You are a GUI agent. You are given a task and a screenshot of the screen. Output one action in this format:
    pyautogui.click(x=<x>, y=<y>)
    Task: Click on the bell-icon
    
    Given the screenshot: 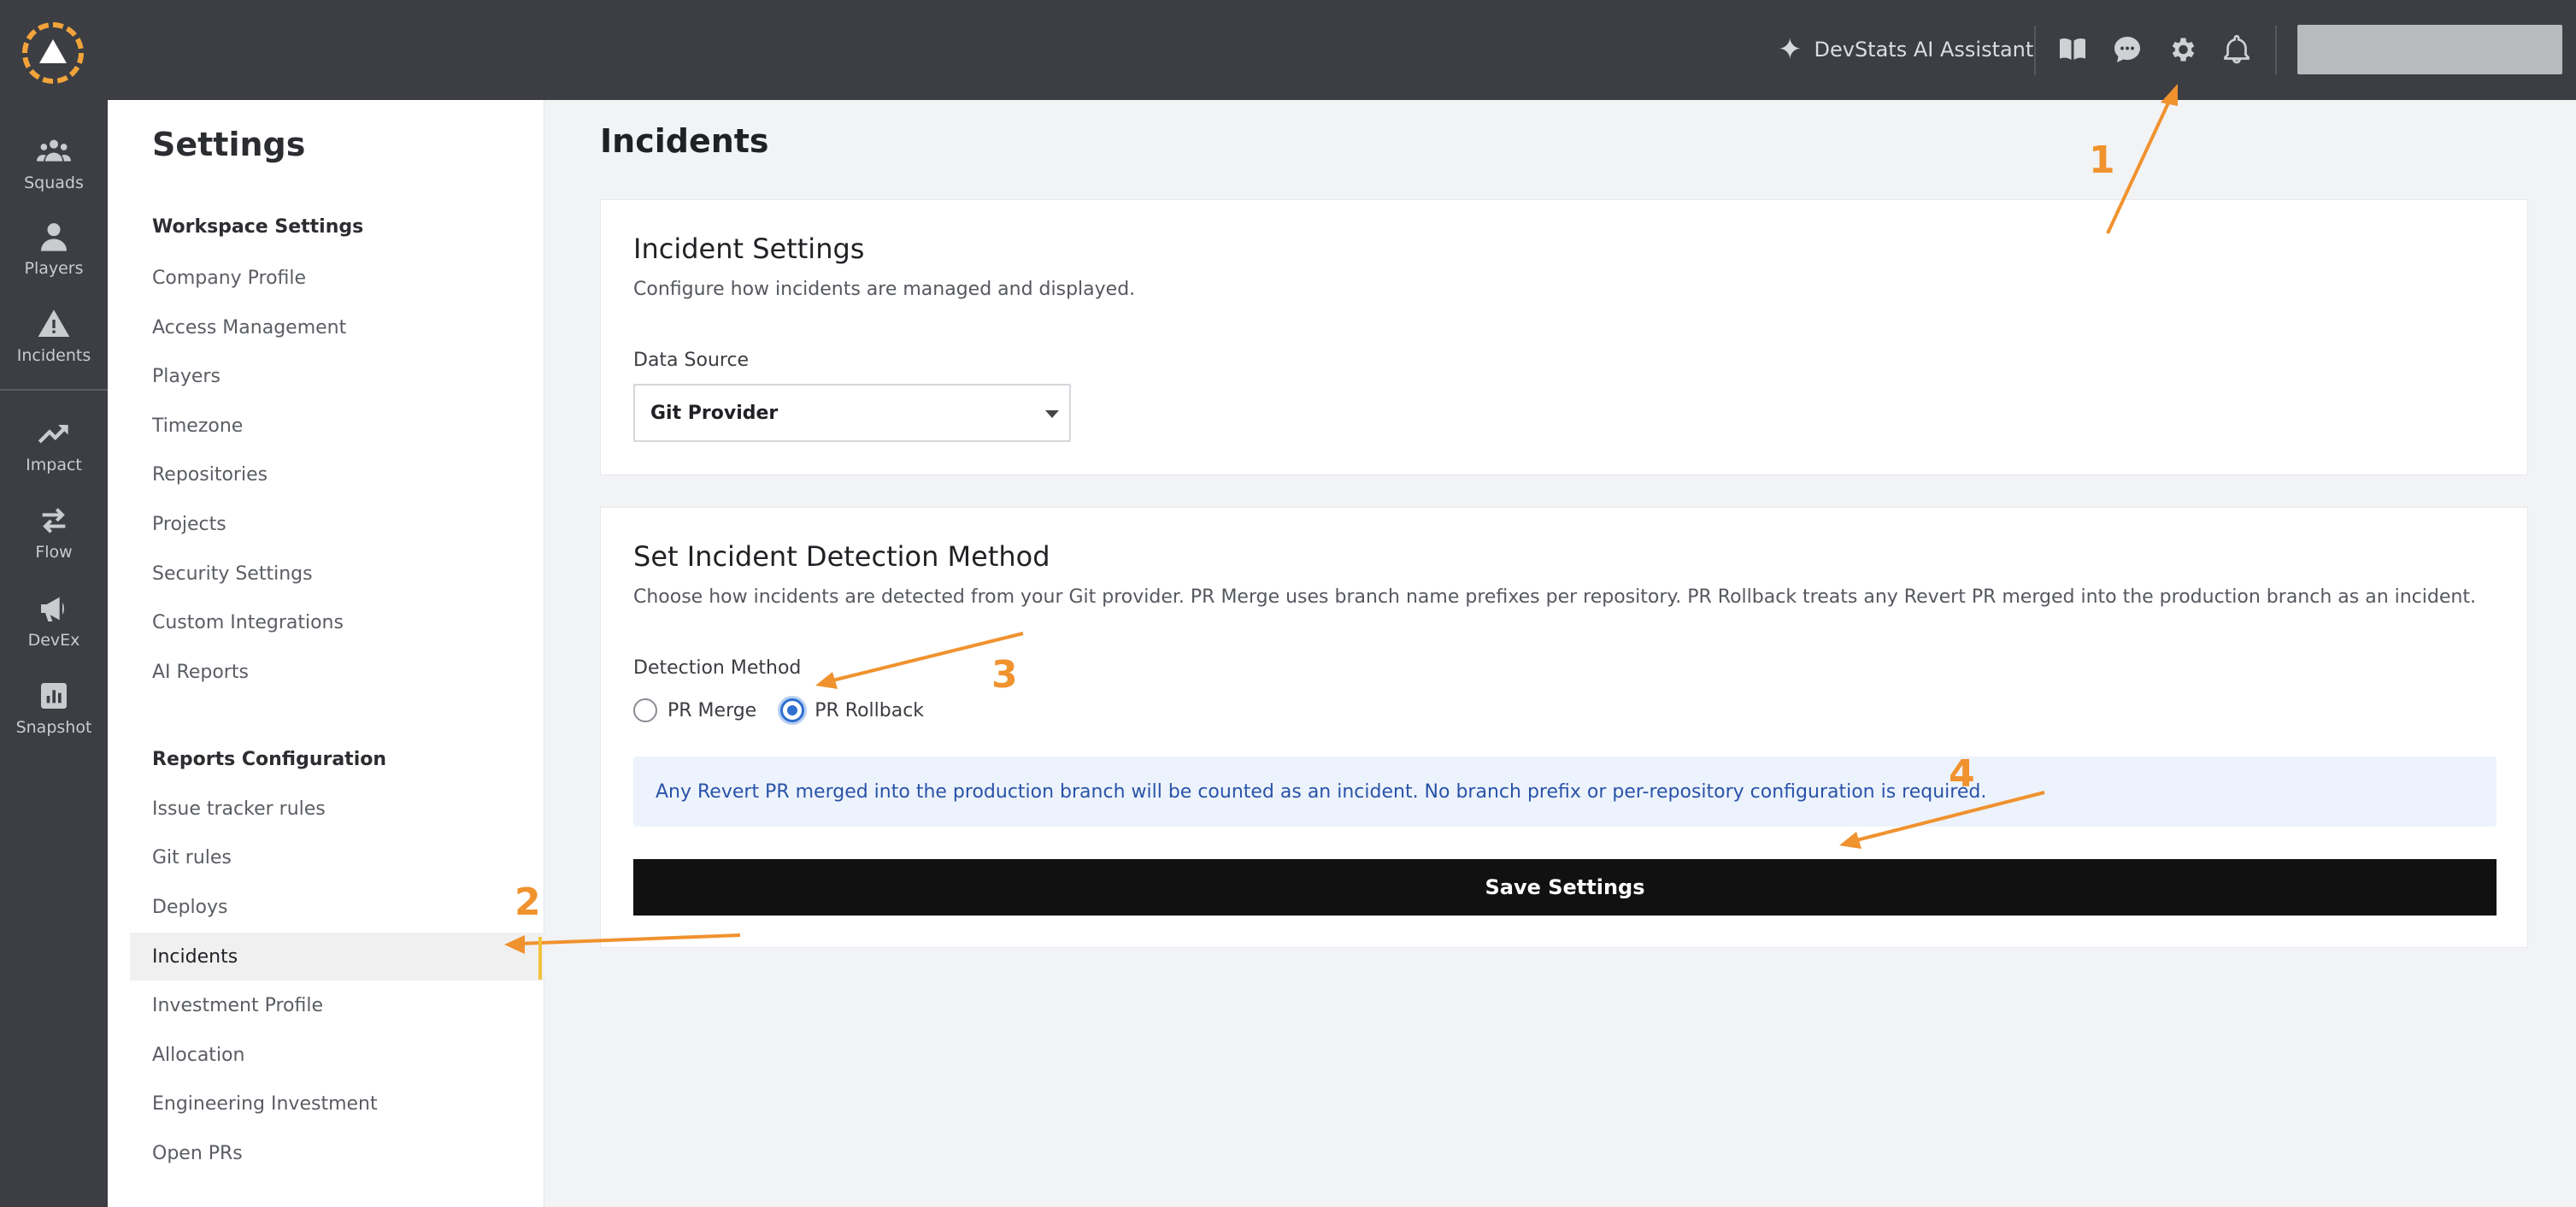 What is the action you would take?
    pyautogui.click(x=2236, y=49)
    